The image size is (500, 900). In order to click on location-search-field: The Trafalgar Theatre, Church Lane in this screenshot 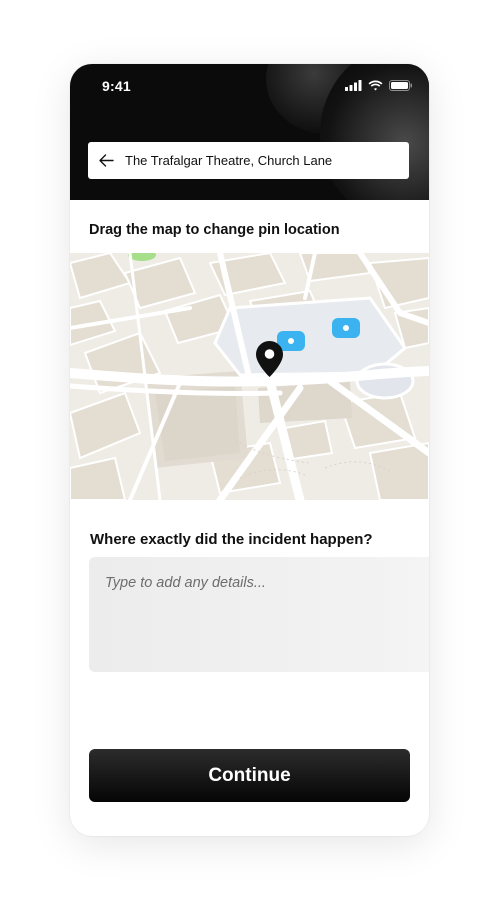, I will do `click(248, 160)`.